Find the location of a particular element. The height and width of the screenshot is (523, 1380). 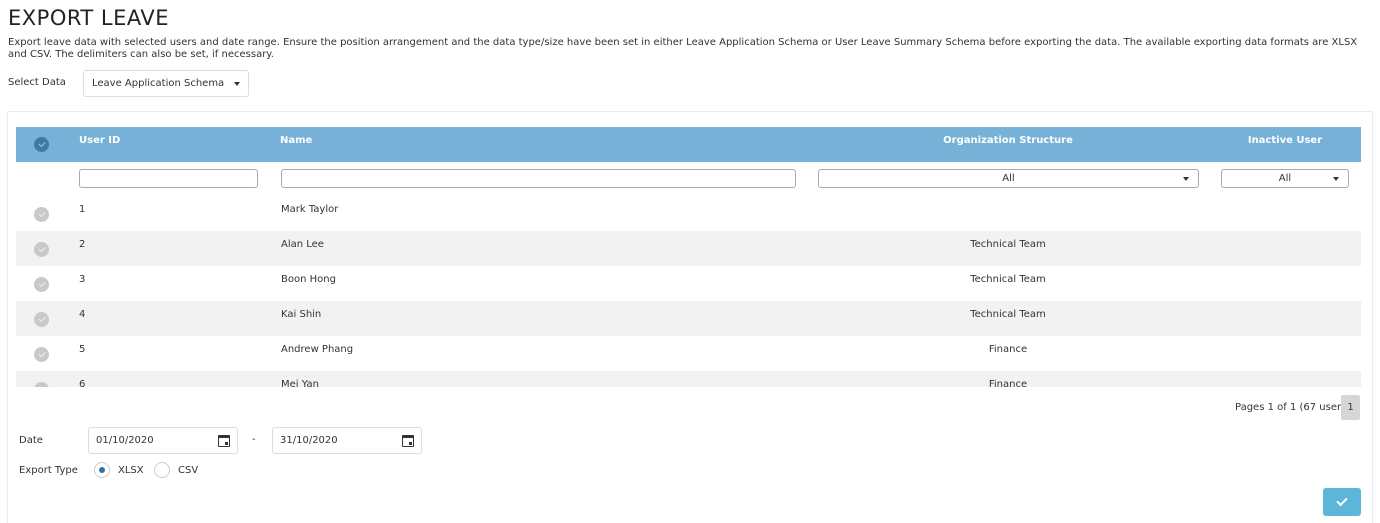

row-name: Andrew Phang is located at coordinates (317, 349).